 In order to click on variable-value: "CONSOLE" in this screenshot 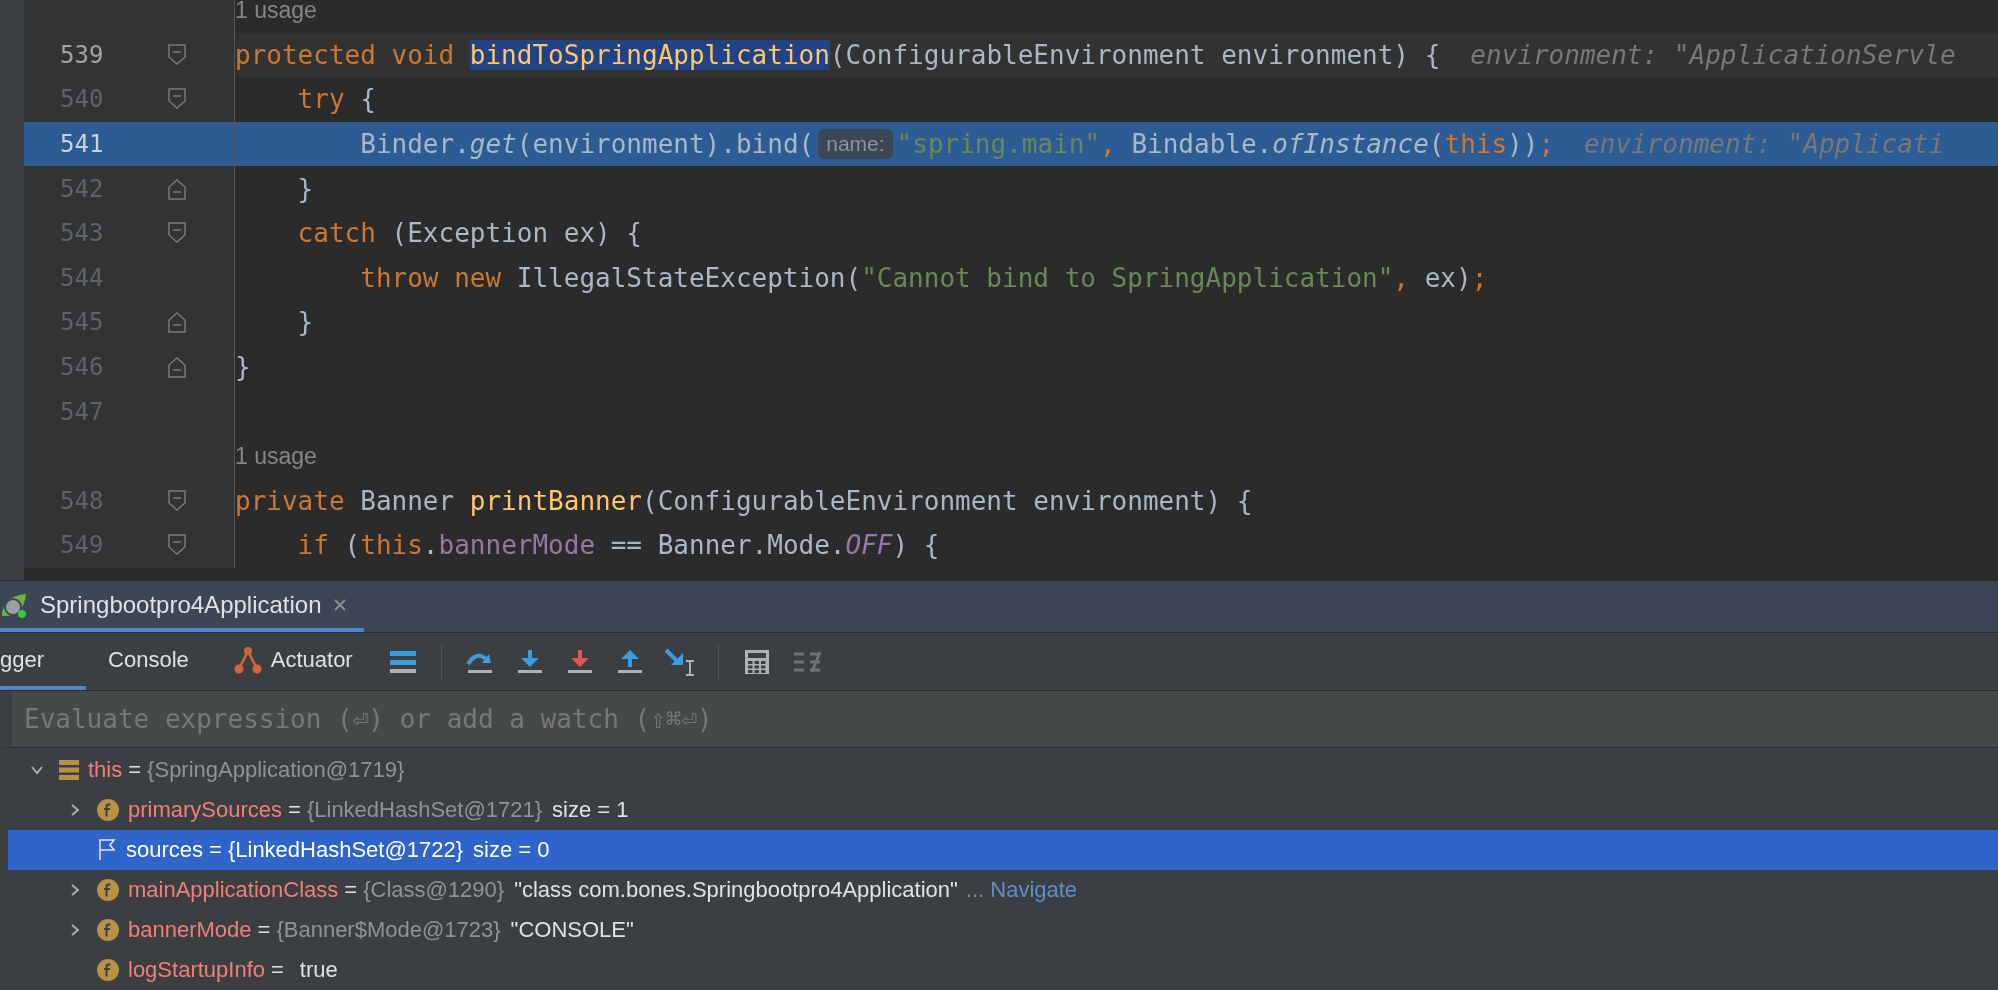, I will do `click(572, 930)`.